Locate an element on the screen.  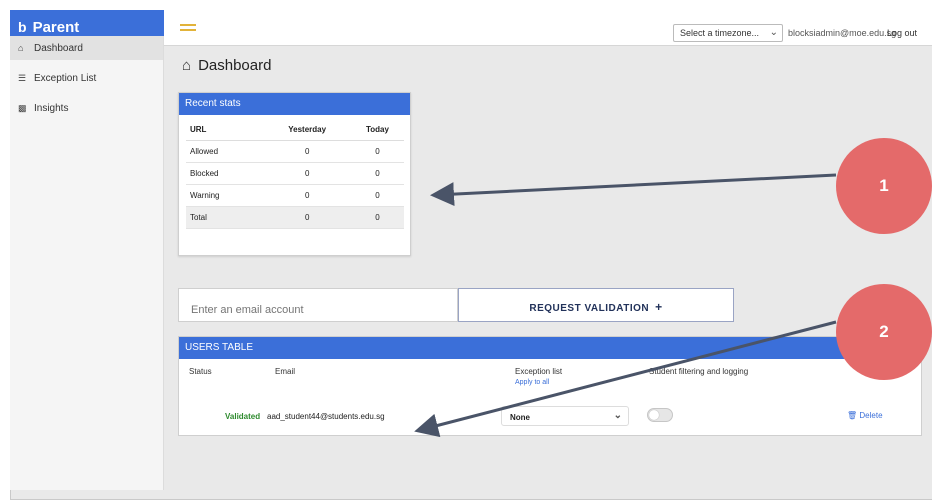
sidebar-item-label: Dashboard is located at coordinates (58, 48).